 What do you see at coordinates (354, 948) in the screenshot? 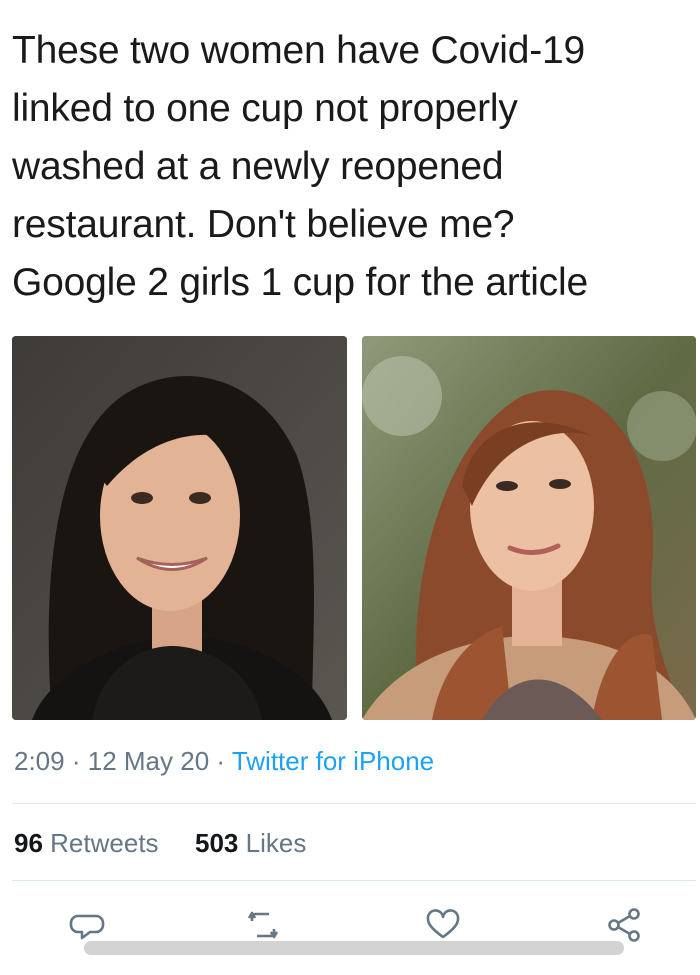
I see `home-indicator-bar` at bounding box center [354, 948].